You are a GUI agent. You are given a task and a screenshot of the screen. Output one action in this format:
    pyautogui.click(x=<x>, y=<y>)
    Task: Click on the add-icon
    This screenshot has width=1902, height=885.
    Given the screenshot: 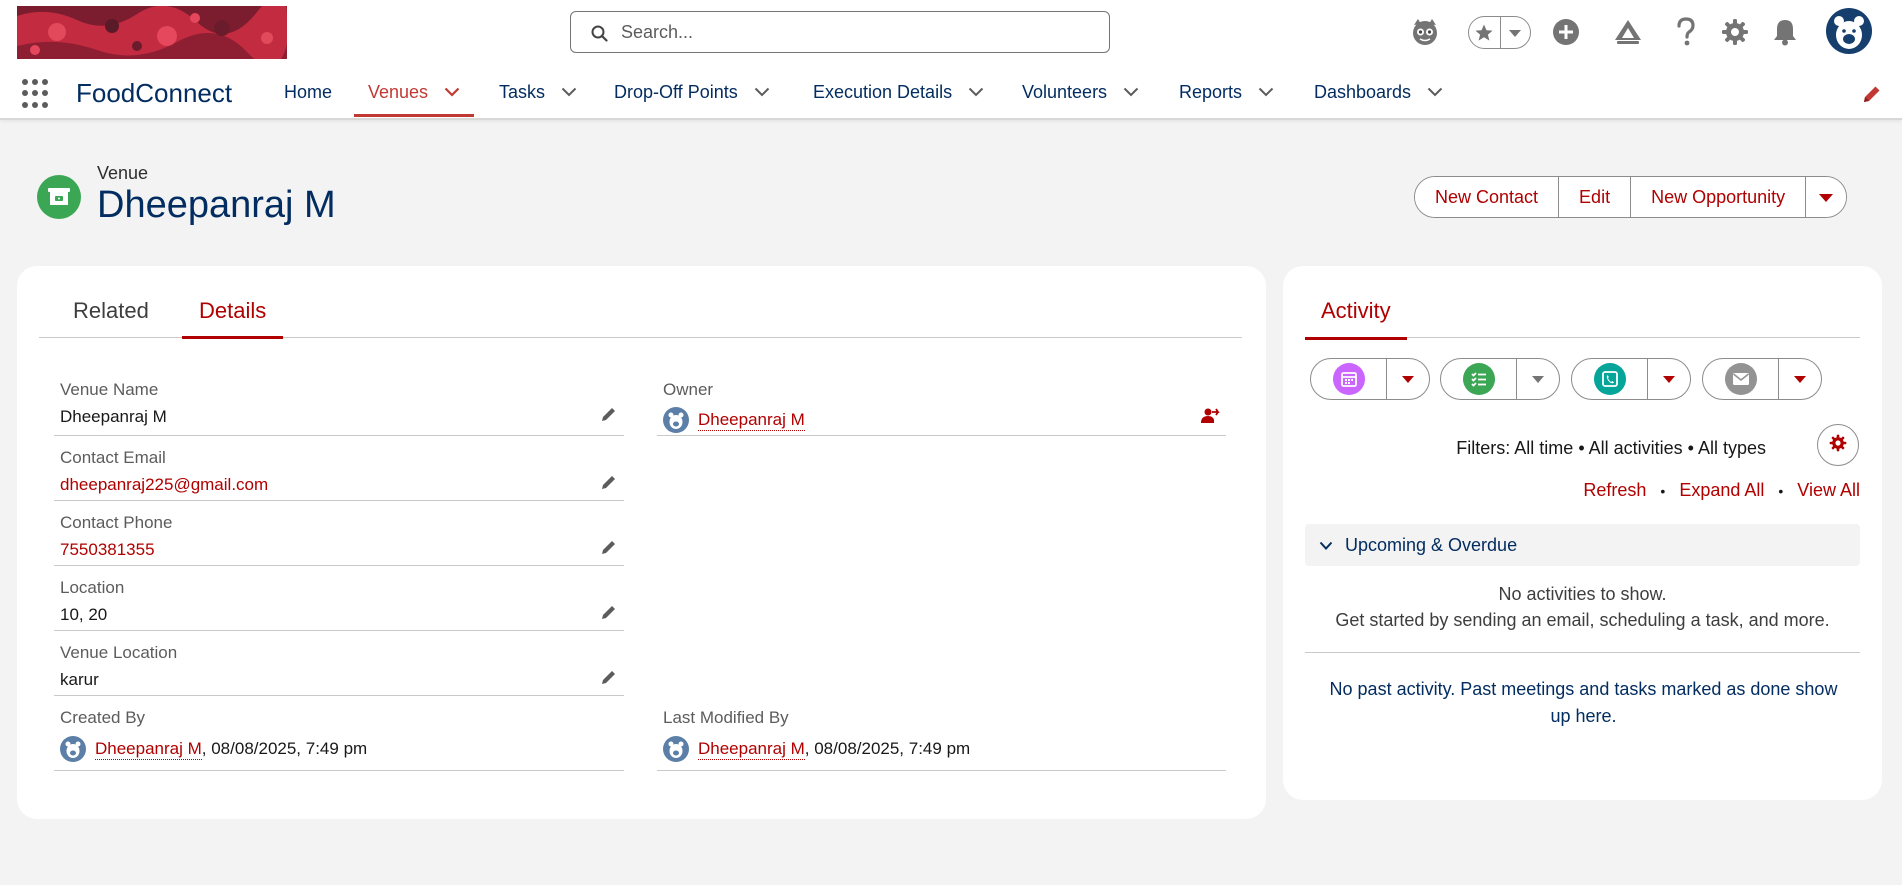 What is the action you would take?
    pyautogui.click(x=1566, y=32)
    